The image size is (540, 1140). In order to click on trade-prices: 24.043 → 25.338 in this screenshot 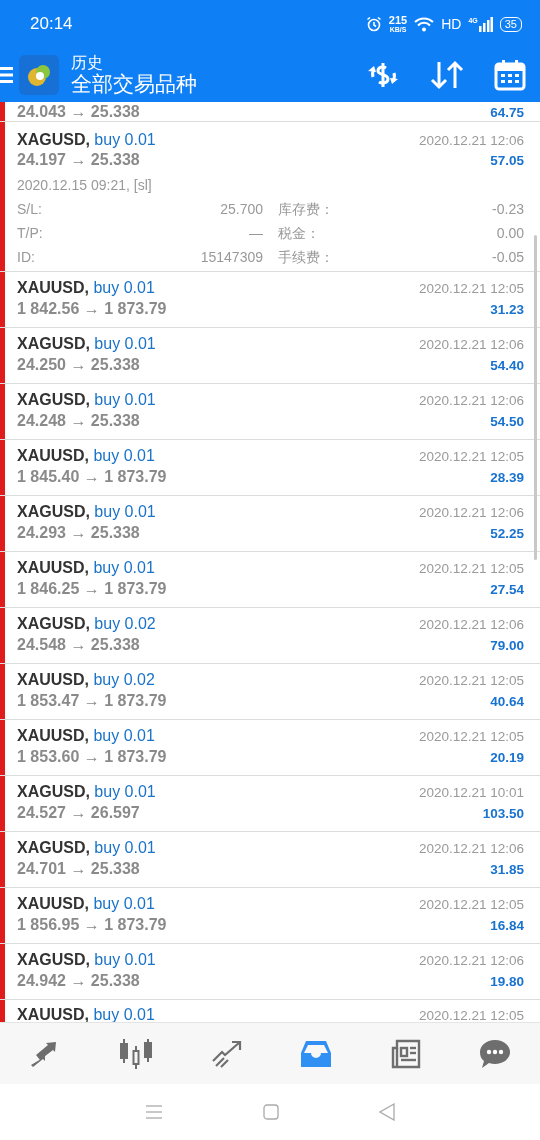, I will do `click(78, 112)`.